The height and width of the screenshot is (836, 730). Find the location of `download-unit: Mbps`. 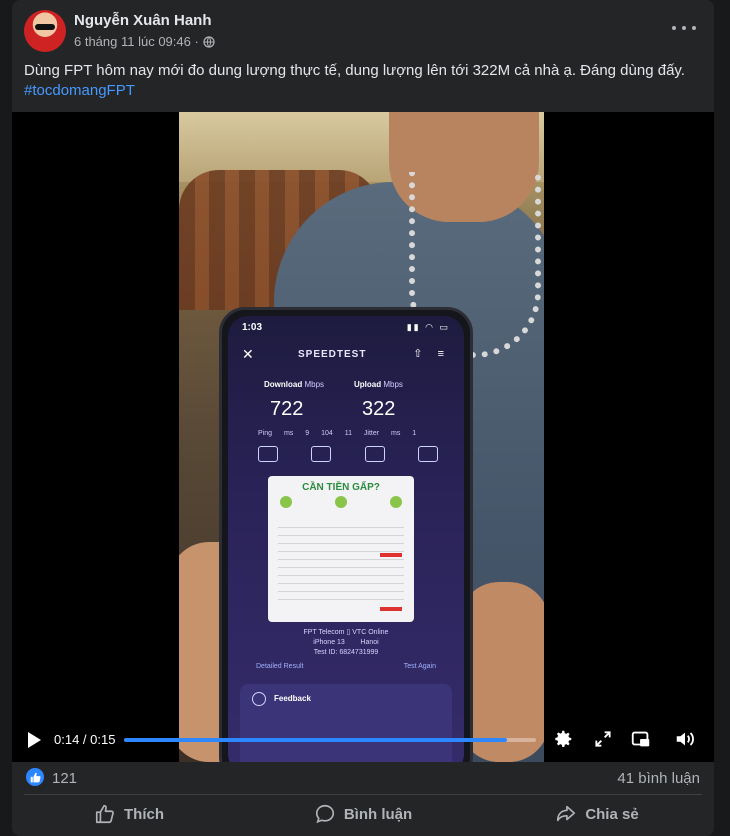

download-unit: Mbps is located at coordinates (314, 384).